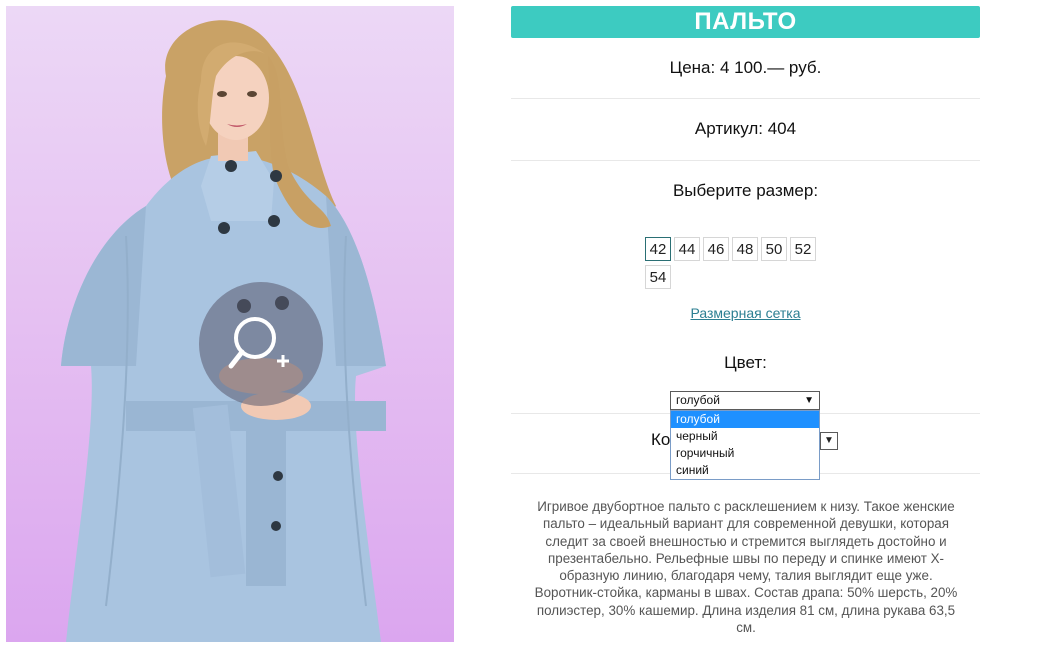  Describe the element at coordinates (745, 128) in the screenshot. I see `article-number: Артикул: 404` at that location.